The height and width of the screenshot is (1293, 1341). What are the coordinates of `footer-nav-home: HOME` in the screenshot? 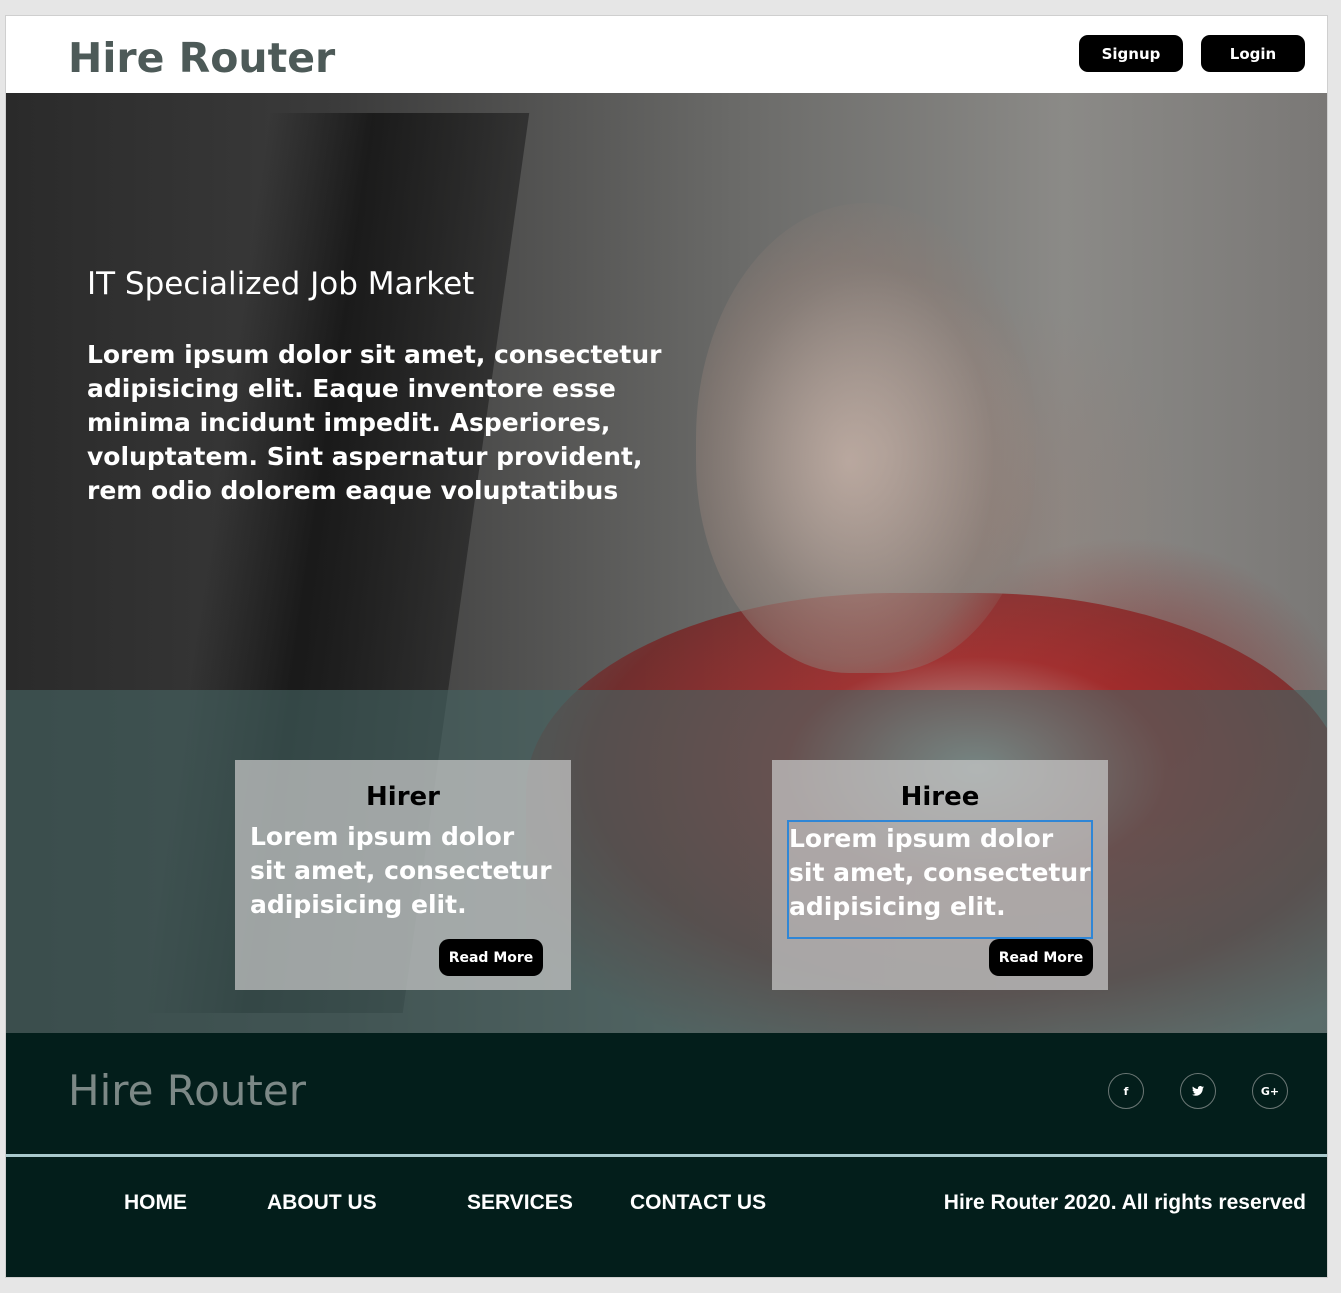 It's located at (155, 1202).